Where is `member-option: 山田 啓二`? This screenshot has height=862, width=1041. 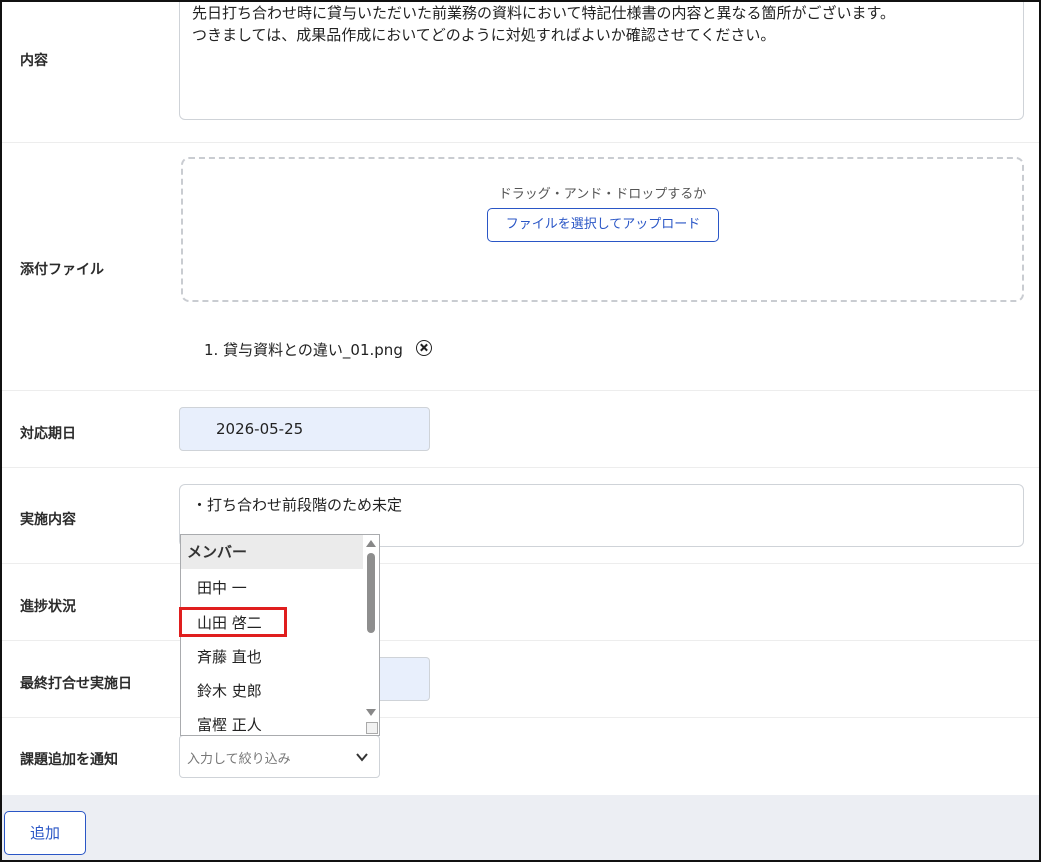
member-option: 山田 啓二 is located at coordinates (229, 622).